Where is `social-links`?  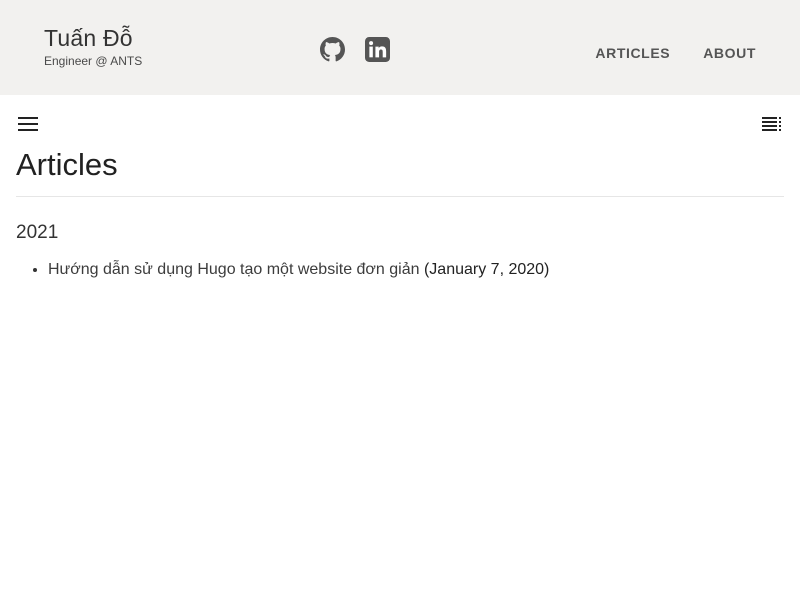 social-links is located at coordinates (355, 49).